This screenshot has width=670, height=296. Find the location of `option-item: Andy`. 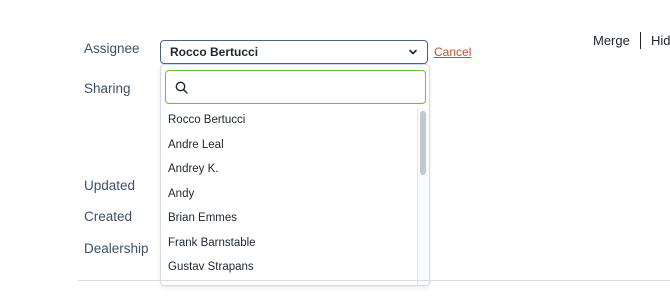

option-item: Andy is located at coordinates (289, 194).